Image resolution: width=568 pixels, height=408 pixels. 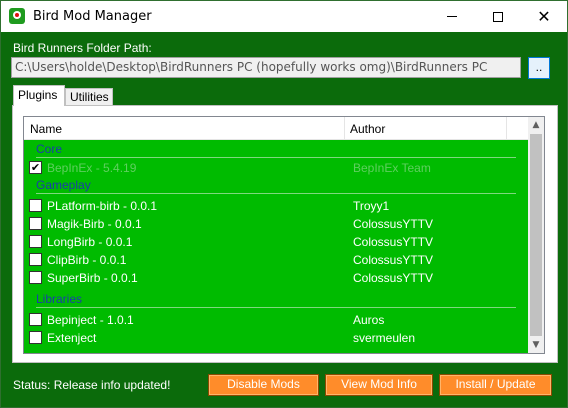 What do you see at coordinates (49, 149) in the screenshot?
I see `group-label: Core` at bounding box center [49, 149].